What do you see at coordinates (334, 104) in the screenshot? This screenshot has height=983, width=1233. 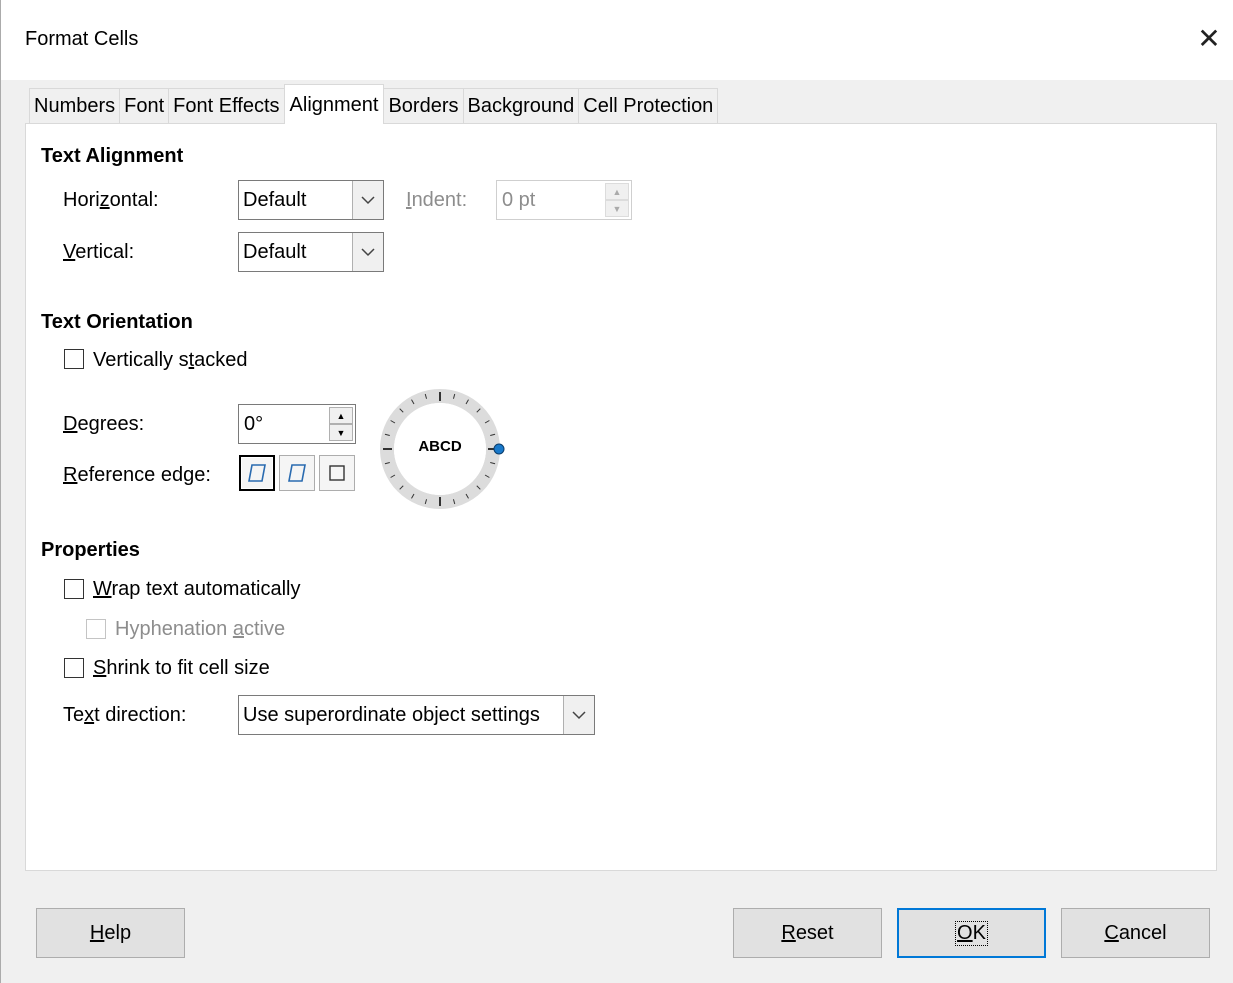 I see `tab-alignment: Alignment` at bounding box center [334, 104].